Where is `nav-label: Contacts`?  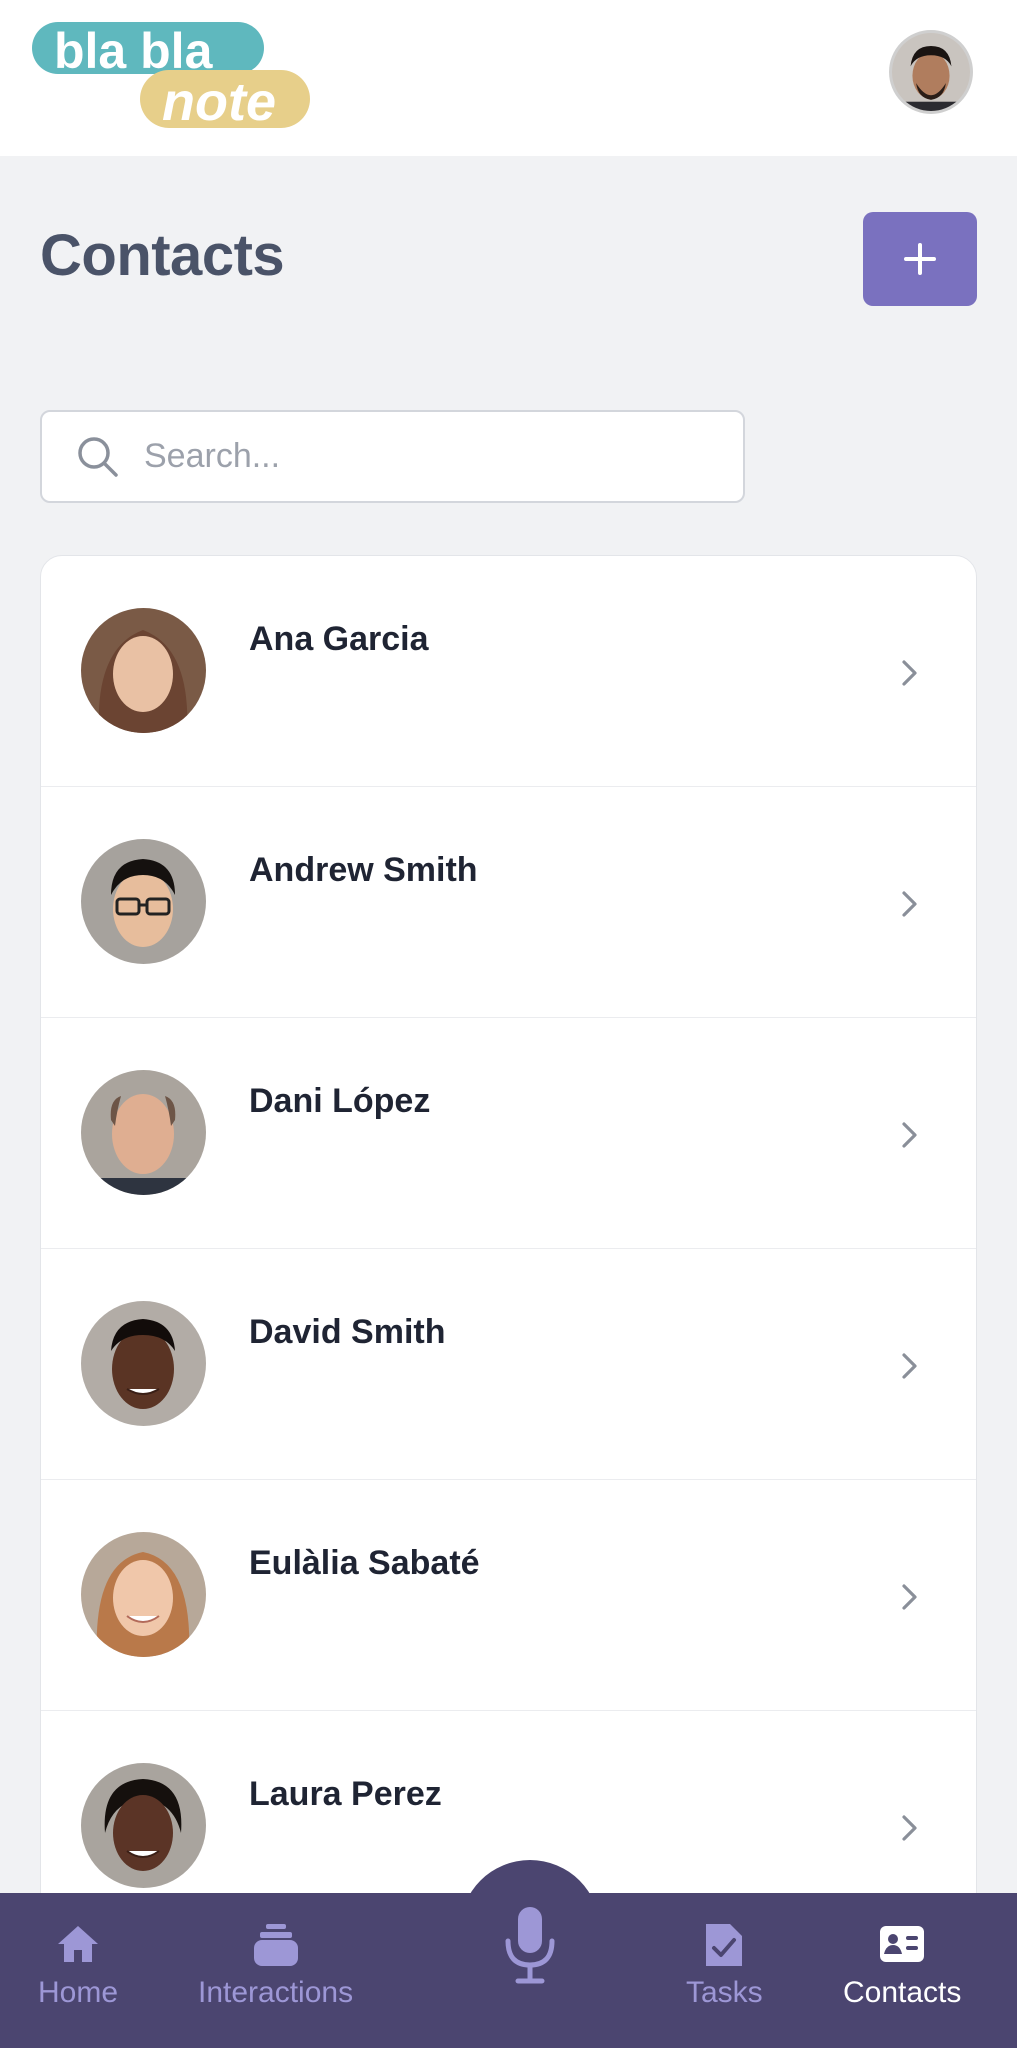 nav-label: Contacts is located at coordinates (902, 1992).